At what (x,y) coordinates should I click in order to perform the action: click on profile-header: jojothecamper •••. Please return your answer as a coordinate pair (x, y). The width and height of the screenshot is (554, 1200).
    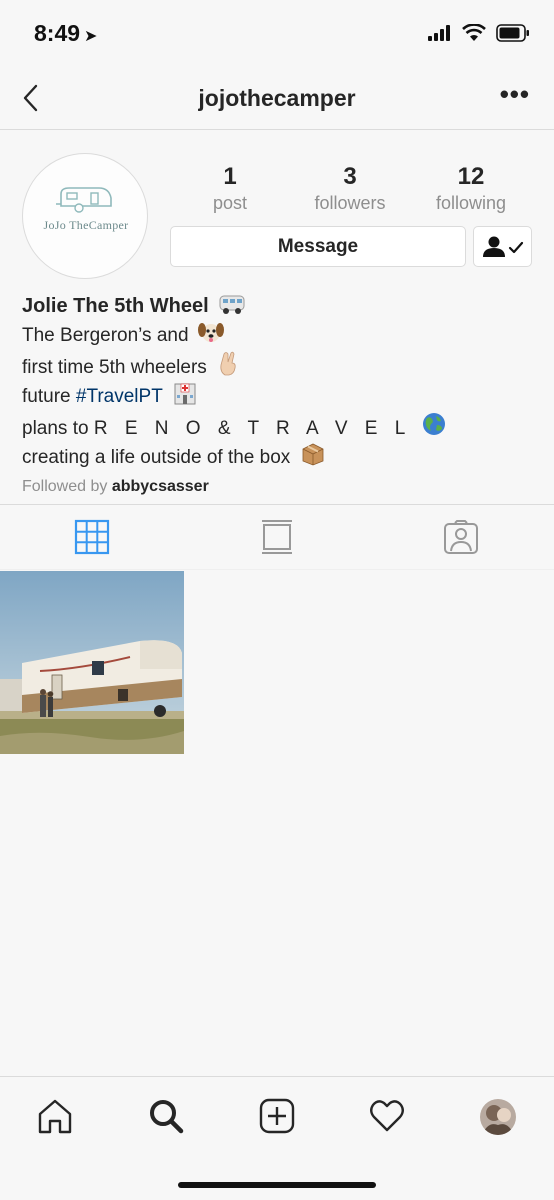
    Looking at the image, I should click on (277, 99).